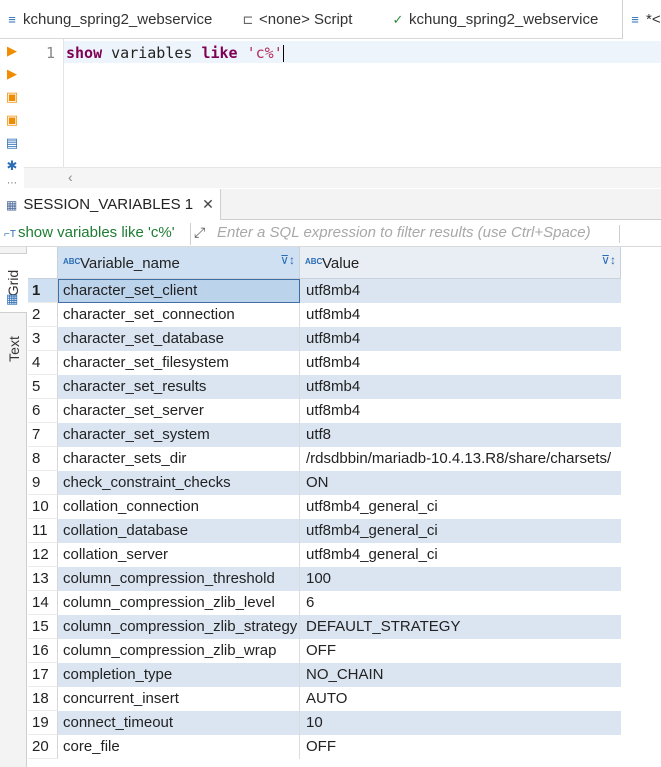  What do you see at coordinates (179, 555) in the screenshot?
I see `cell-variable-name: collation_server` at bounding box center [179, 555].